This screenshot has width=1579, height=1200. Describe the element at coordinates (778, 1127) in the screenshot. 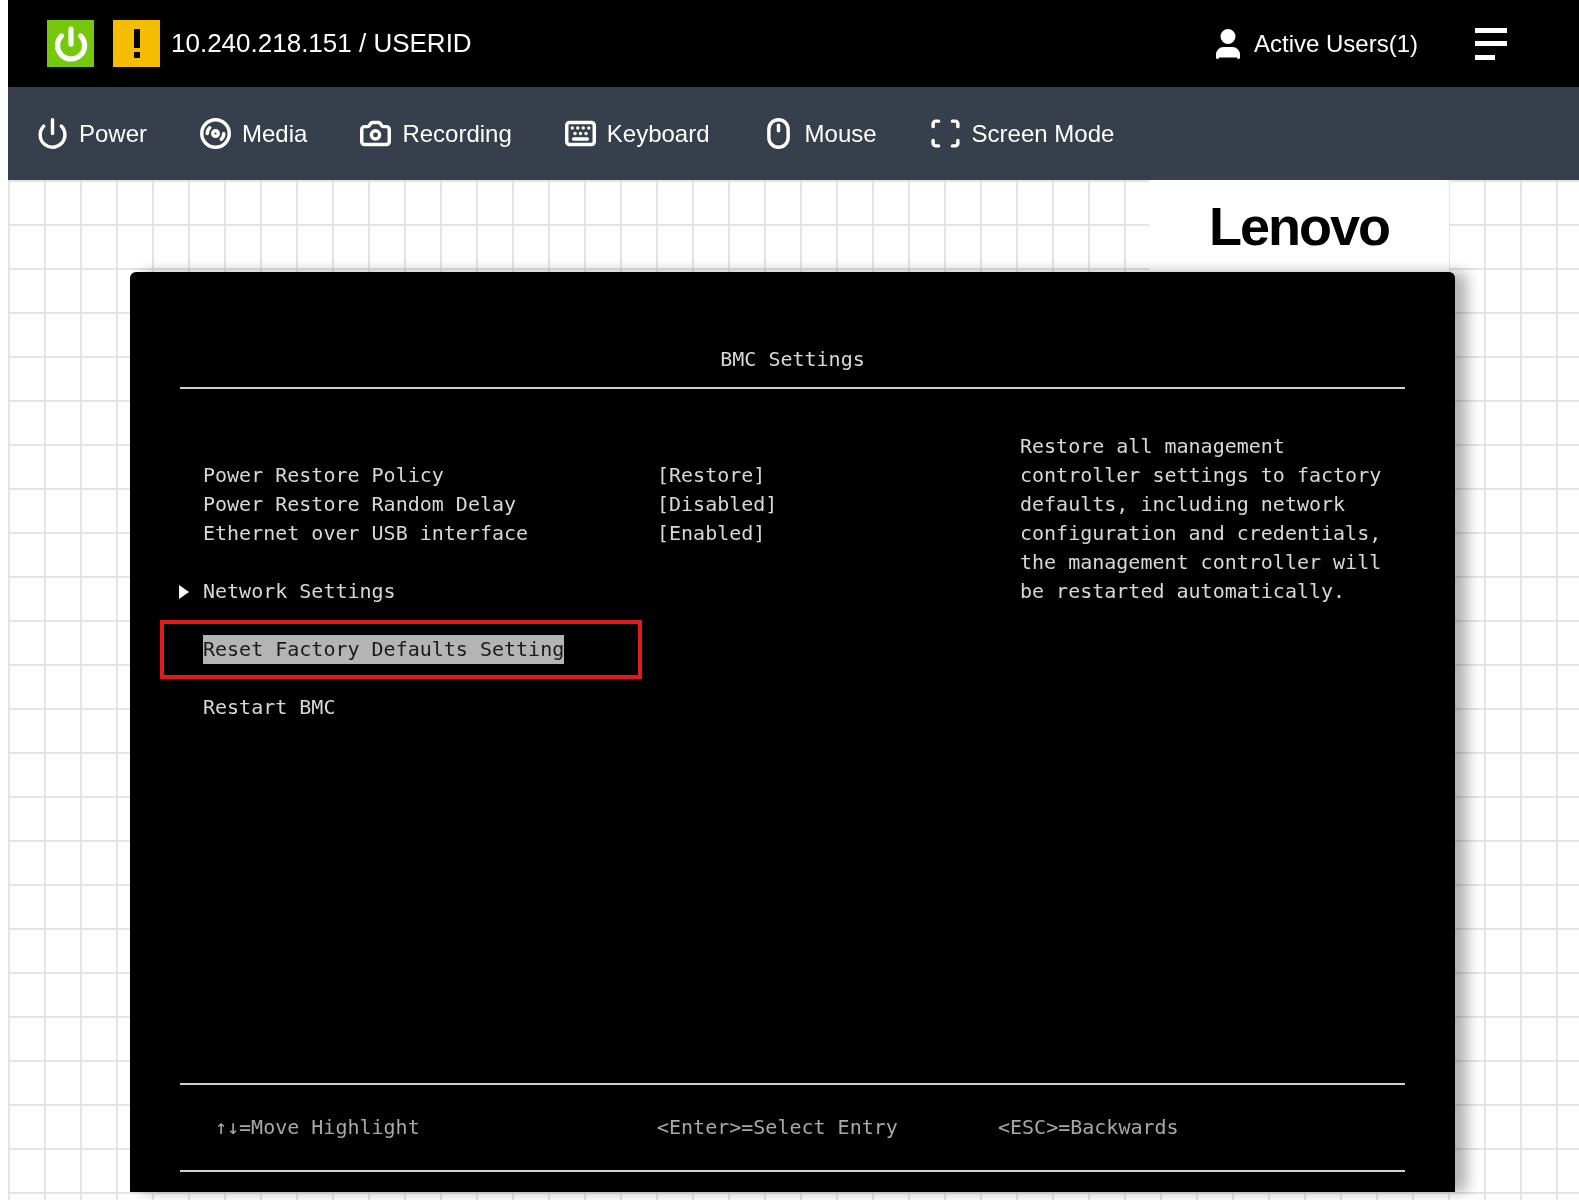

I see `key-hint: <Enter>=Select Entry` at that location.